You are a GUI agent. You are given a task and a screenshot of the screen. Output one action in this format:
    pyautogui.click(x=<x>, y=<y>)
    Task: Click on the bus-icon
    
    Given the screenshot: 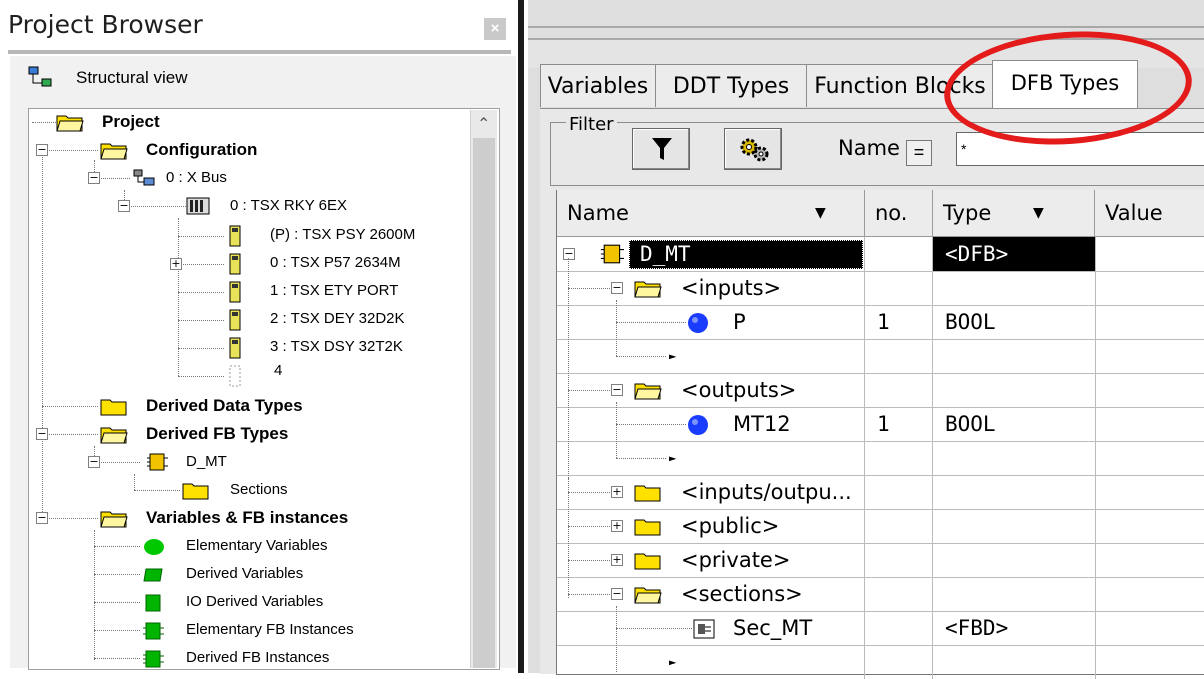 What is the action you would take?
    pyautogui.click(x=144, y=177)
    